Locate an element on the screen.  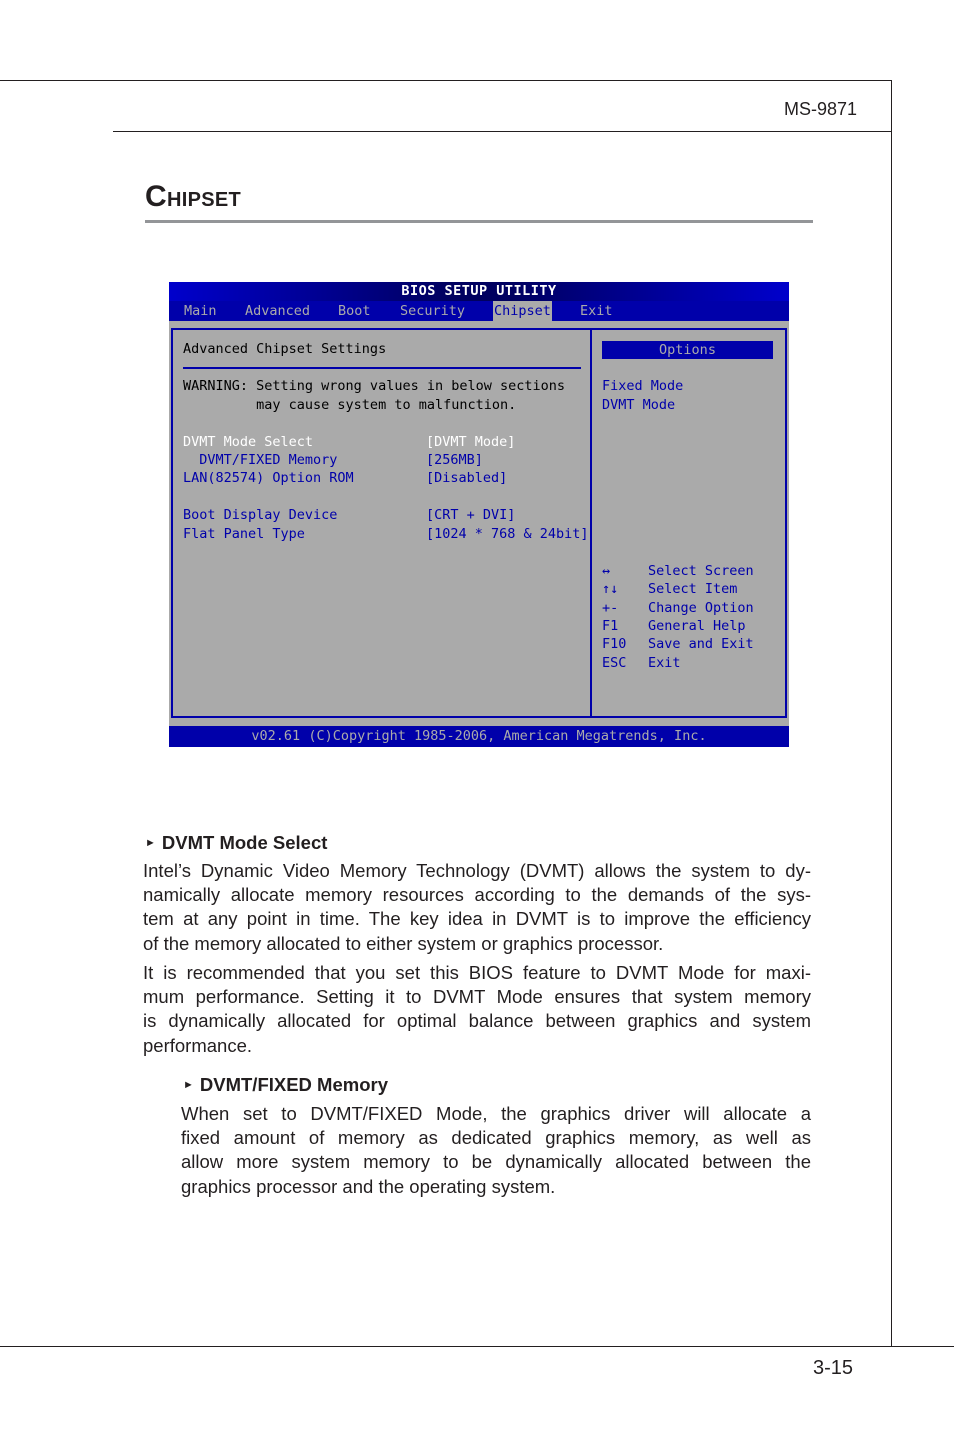
bios-help-key-f1: F1 is located at coordinates (610, 626).